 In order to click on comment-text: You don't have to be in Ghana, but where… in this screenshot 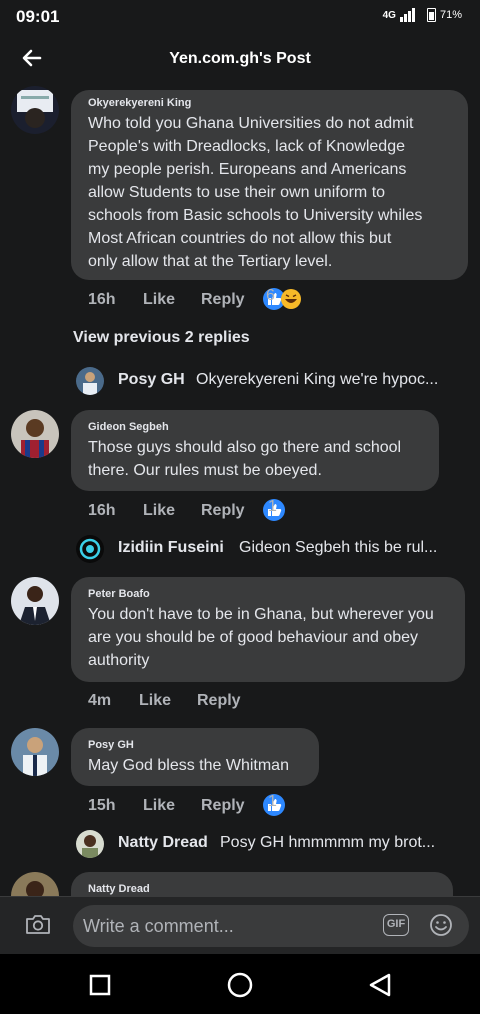, I will do `click(261, 637)`.